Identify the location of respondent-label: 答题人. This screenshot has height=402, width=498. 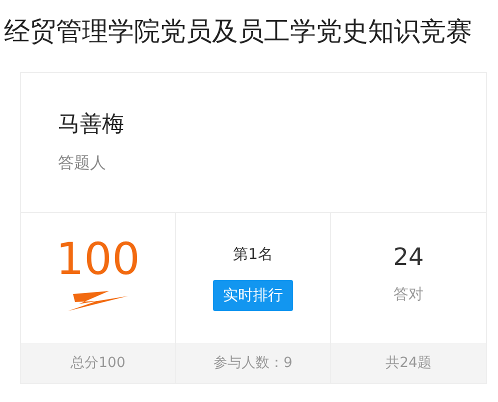
(82, 163).